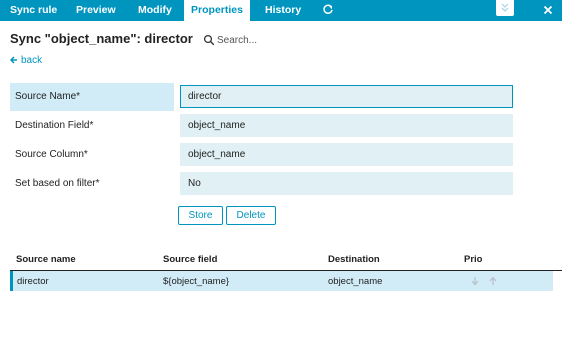 Image resolution: width=562 pixels, height=339 pixels. I want to click on tab-properties: Properties, so click(217, 10).